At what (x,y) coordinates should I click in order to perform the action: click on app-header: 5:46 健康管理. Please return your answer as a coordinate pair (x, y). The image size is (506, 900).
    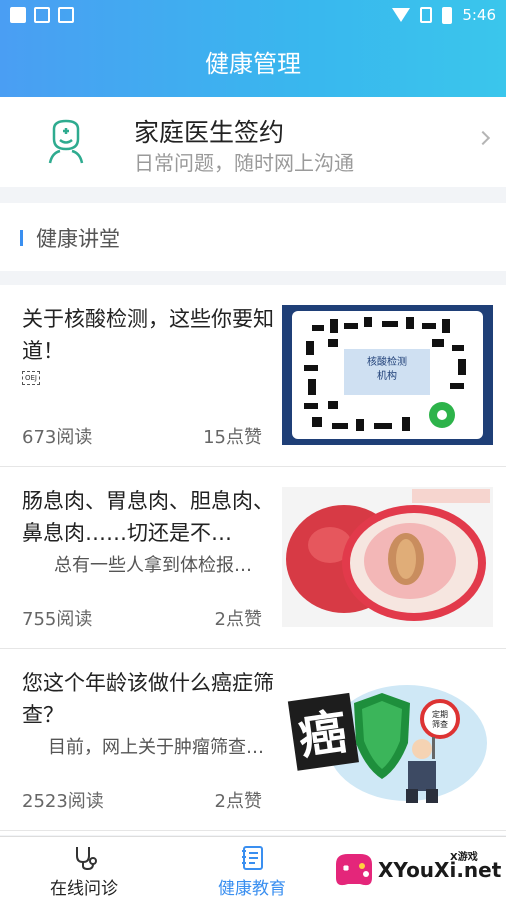
    Looking at the image, I should click on (253, 48).